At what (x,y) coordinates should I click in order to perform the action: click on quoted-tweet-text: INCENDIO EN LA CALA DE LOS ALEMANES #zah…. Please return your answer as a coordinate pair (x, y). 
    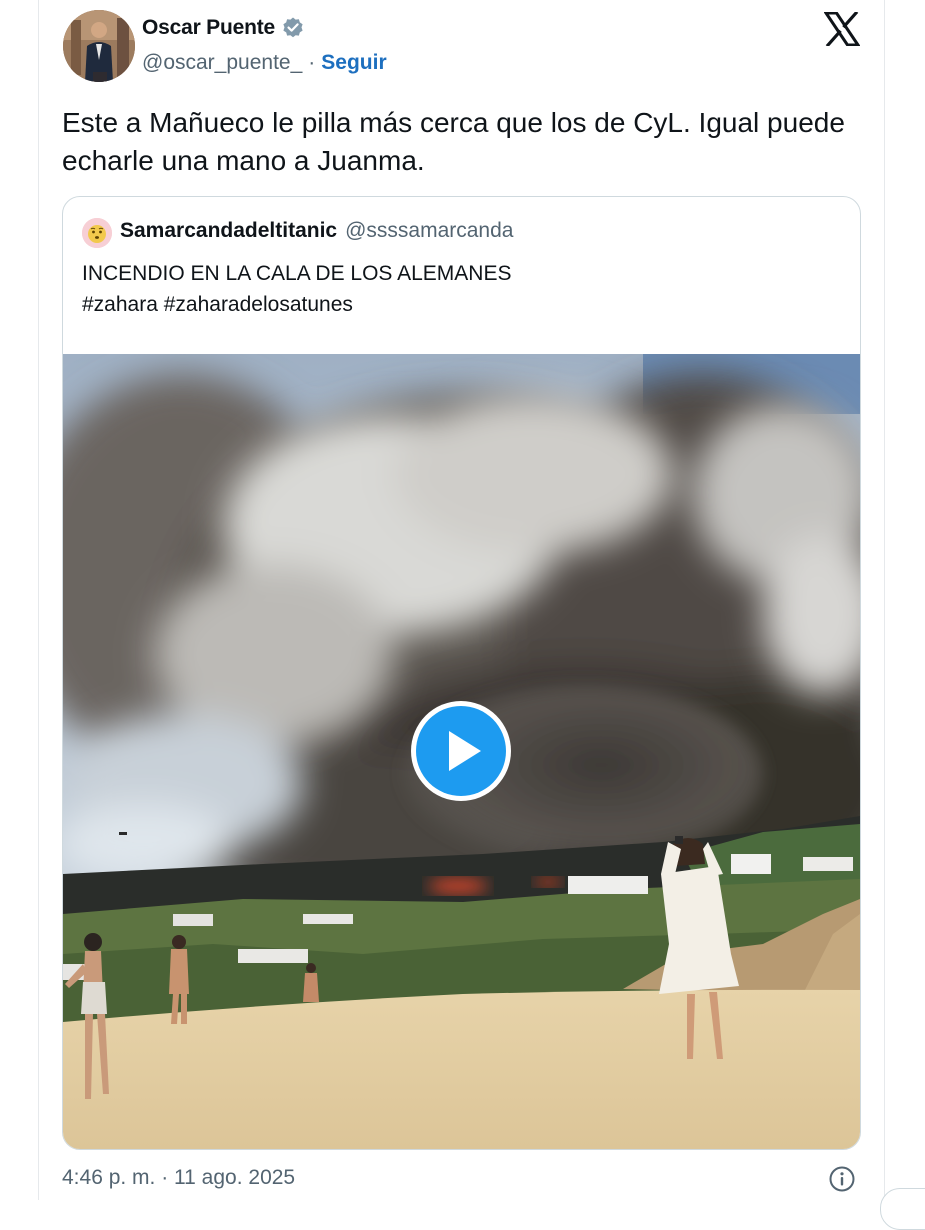
    Looking at the image, I should click on (452, 289).